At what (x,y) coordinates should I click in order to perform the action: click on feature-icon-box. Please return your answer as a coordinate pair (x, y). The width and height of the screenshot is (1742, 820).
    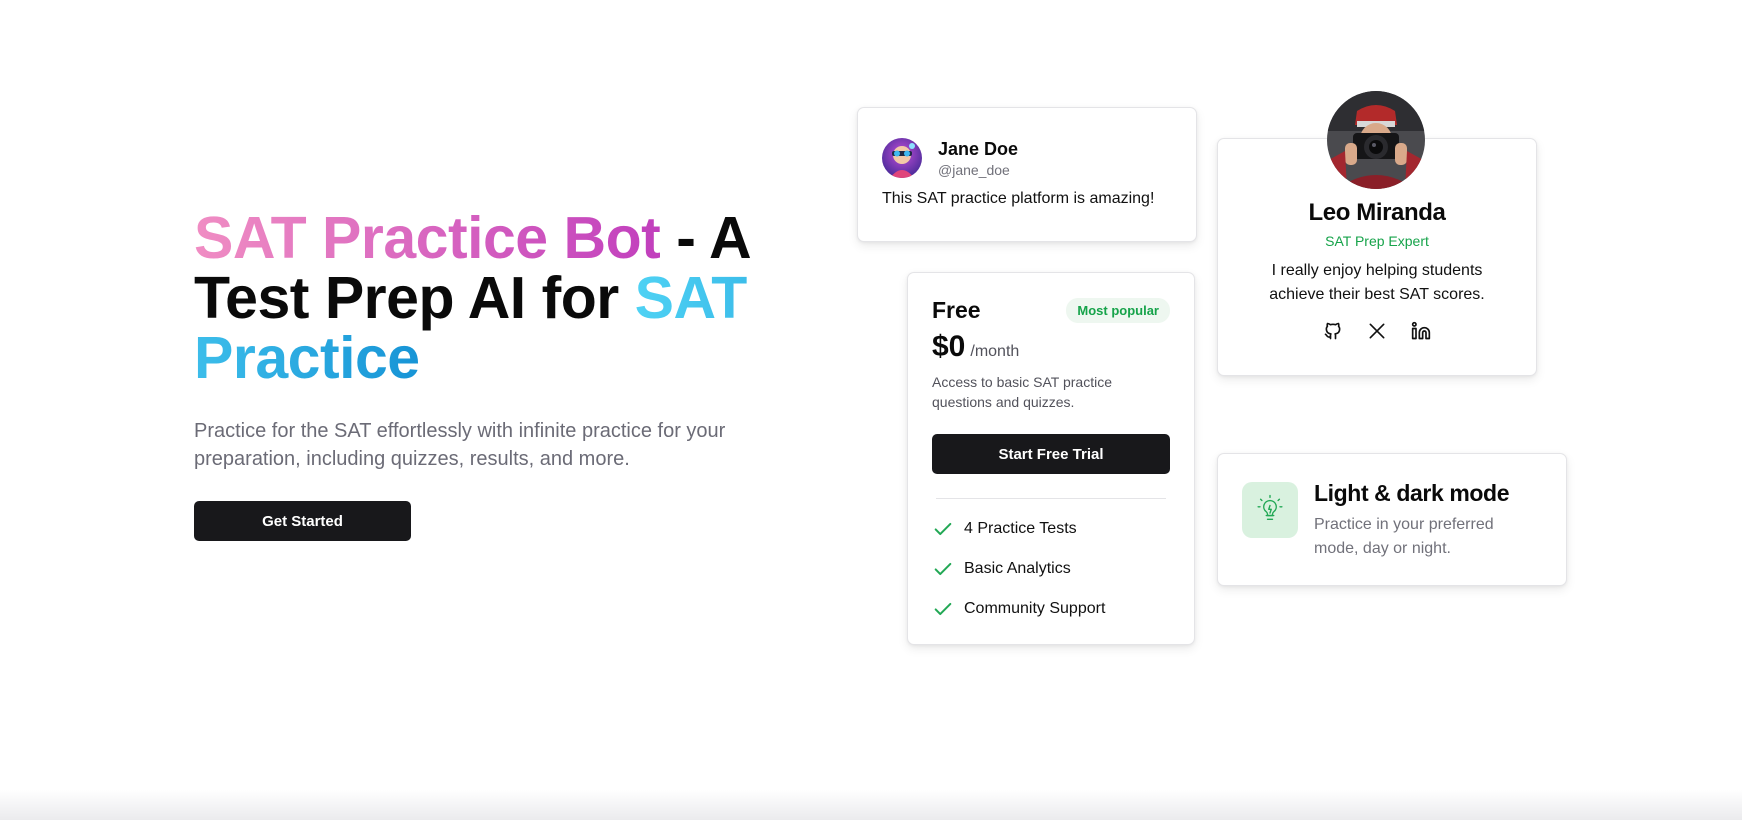
    Looking at the image, I should click on (1270, 510).